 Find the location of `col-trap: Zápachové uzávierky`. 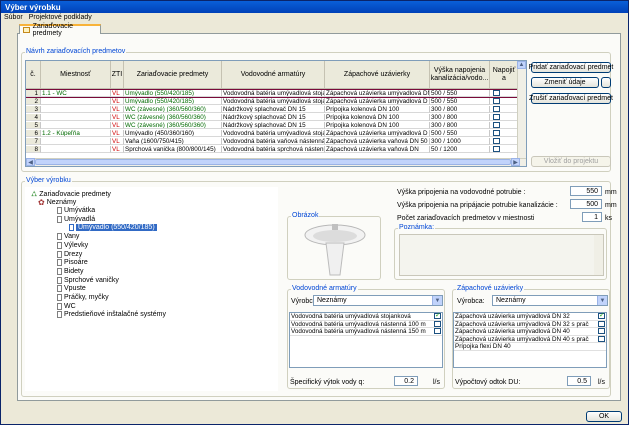

col-trap: Zápachové uzávierky is located at coordinates (377, 74).